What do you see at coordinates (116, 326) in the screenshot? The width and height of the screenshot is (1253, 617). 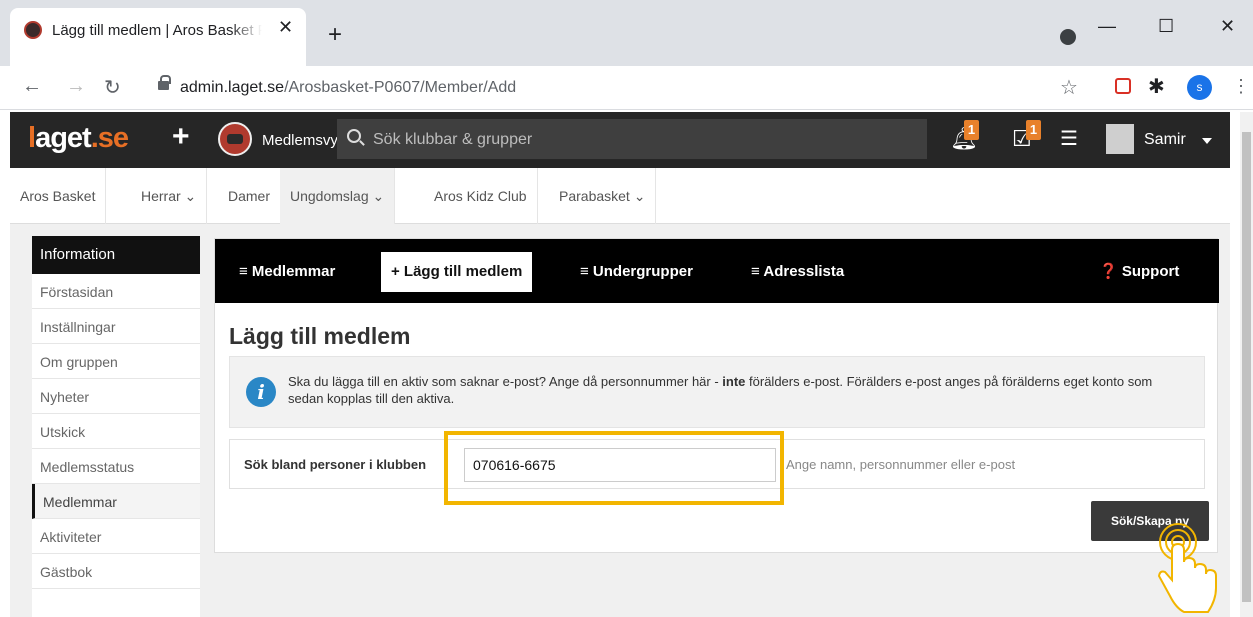 I see `sidebar-item: Inställningar` at bounding box center [116, 326].